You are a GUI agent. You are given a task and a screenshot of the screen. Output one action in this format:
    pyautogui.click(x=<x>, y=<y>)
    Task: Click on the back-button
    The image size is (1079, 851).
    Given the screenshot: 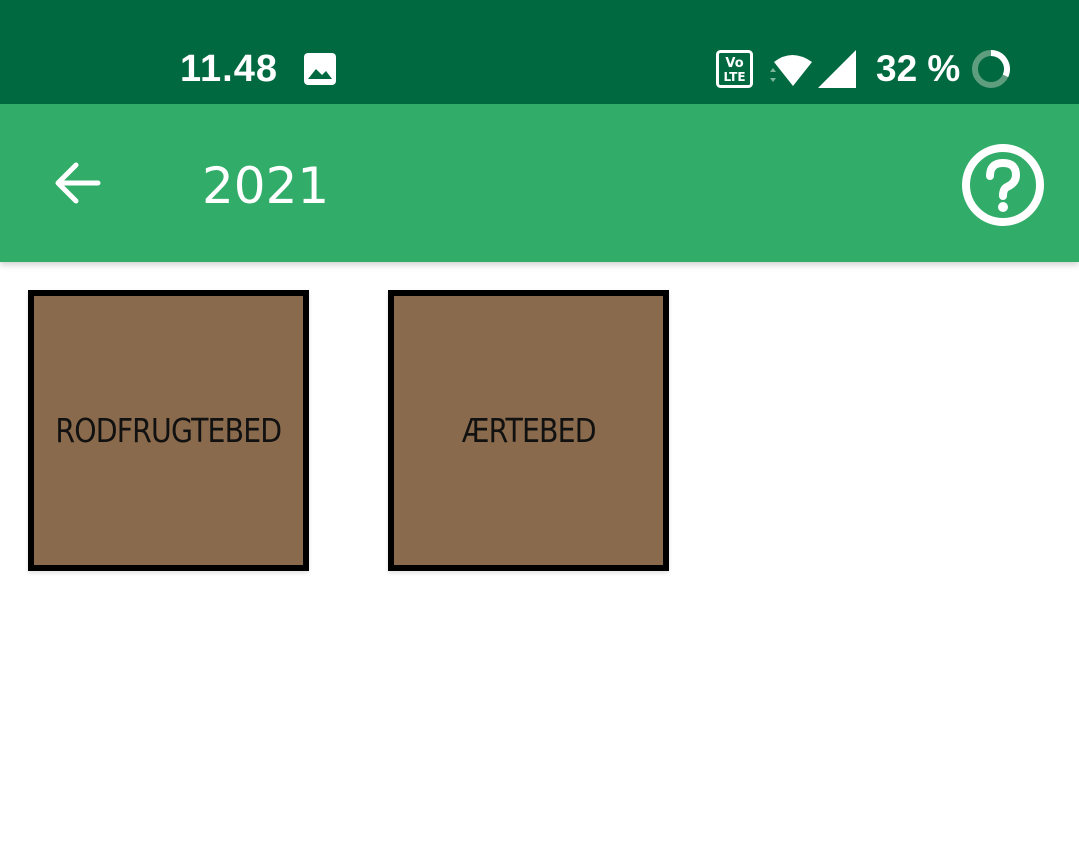 What is the action you would take?
    pyautogui.click(x=77, y=185)
    